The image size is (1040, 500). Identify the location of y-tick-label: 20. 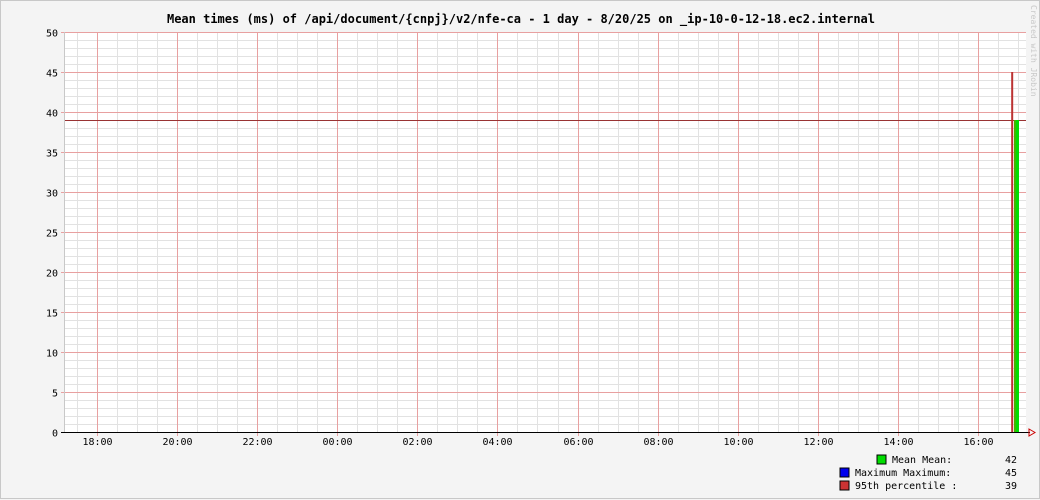
(52, 274).